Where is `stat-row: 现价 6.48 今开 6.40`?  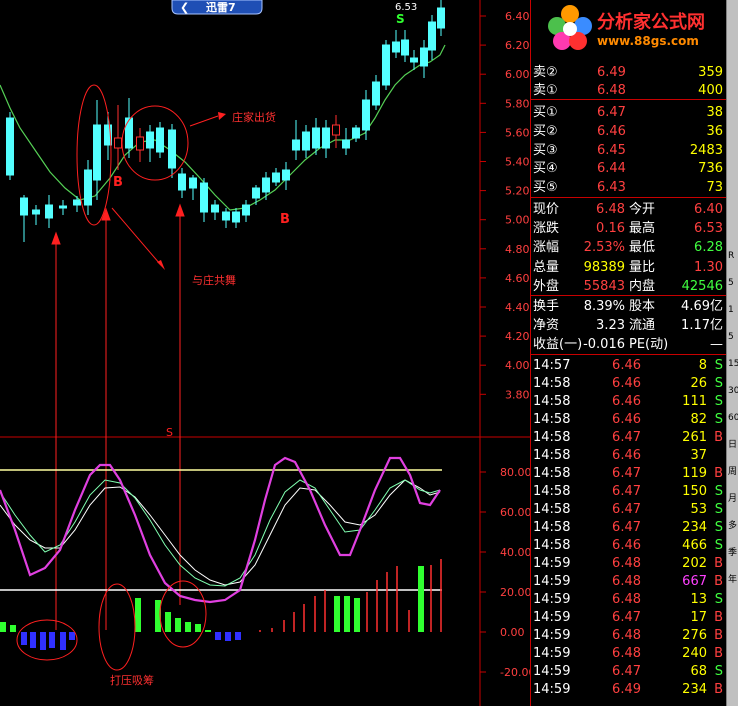
stat-row: 现价 6.48 今开 6.40 is located at coordinates (629, 210).